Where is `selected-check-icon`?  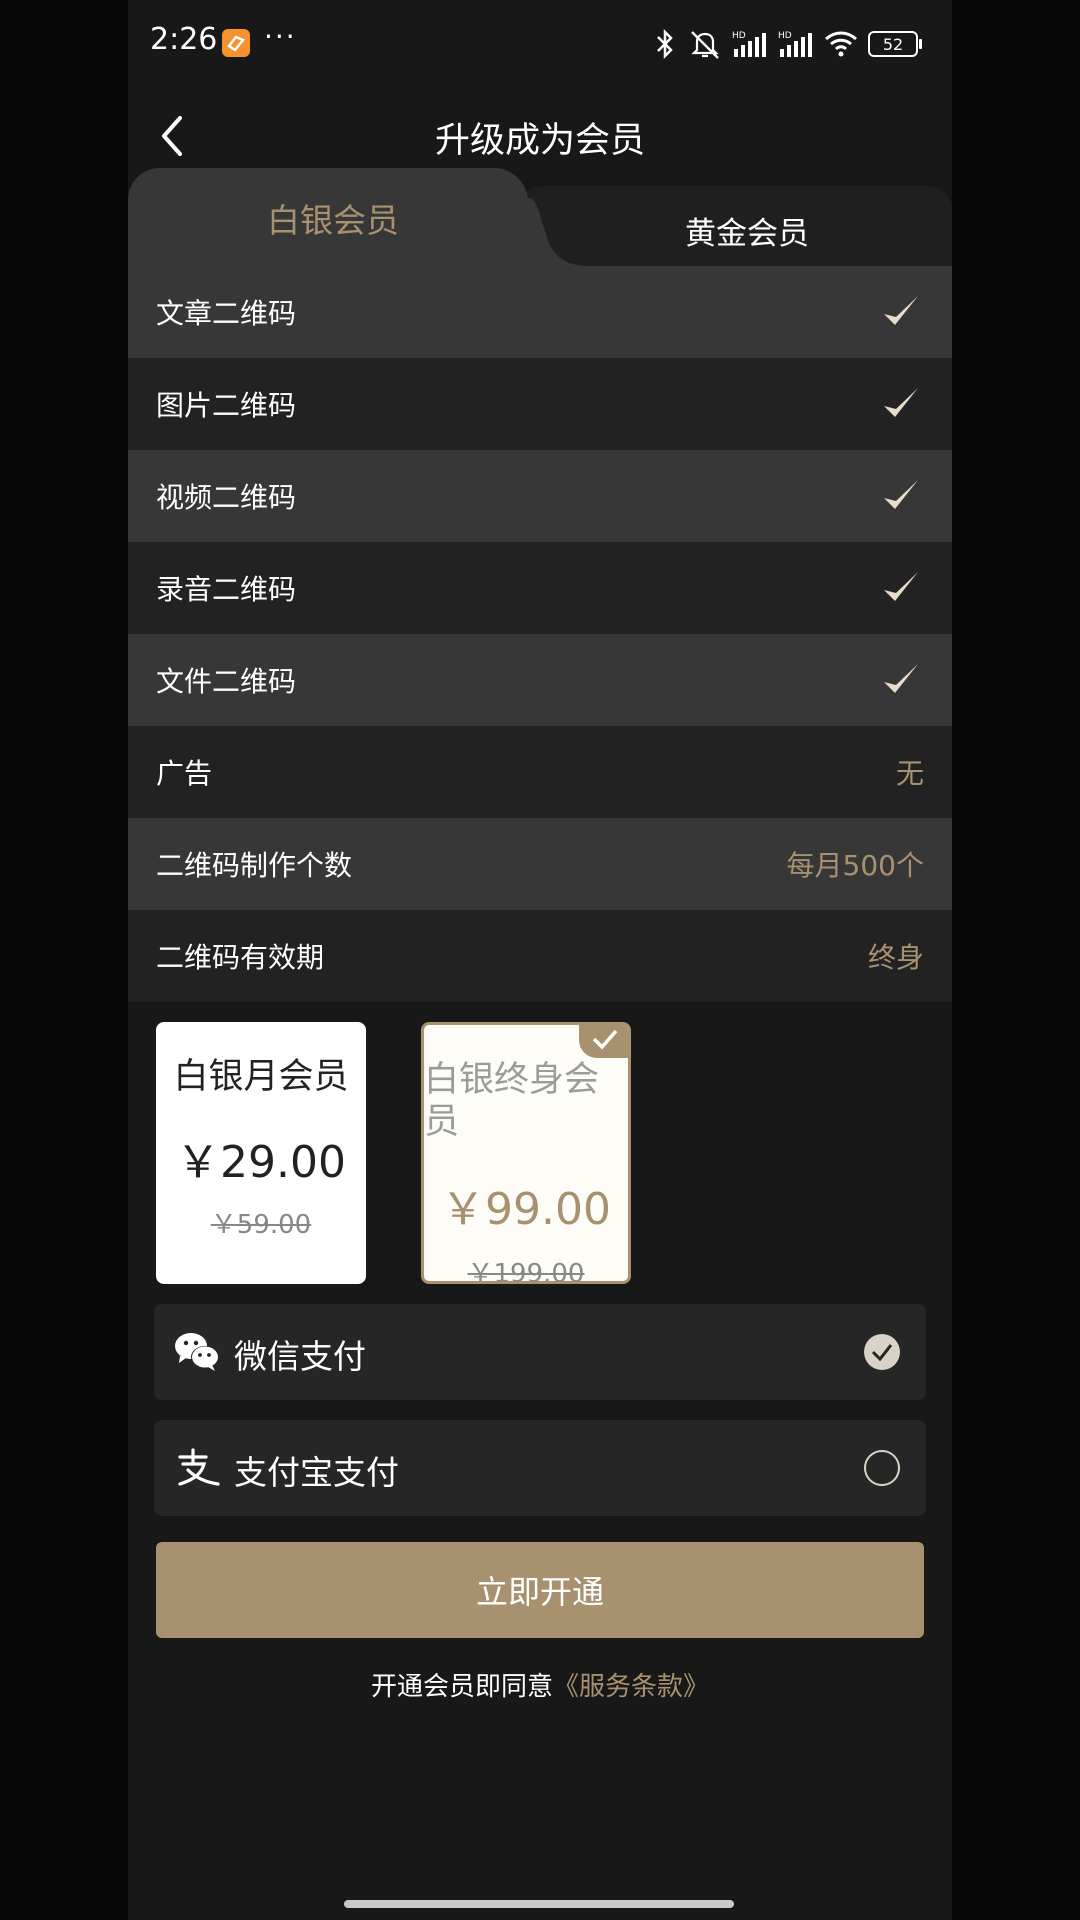
selected-check-icon is located at coordinates (603, 1041).